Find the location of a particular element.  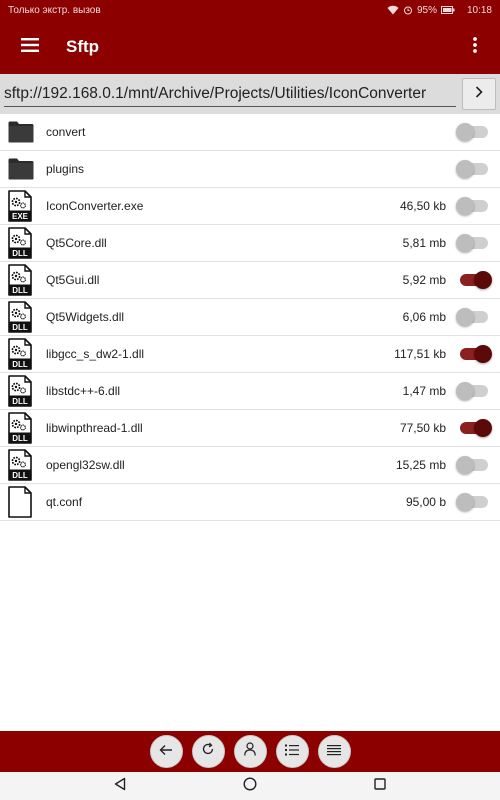

triangle-back-icon is located at coordinates (120, 786).